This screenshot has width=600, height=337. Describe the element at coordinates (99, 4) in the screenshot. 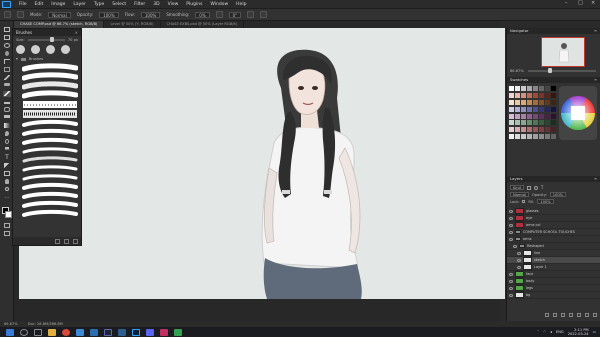

I see `menu-type: Type` at that location.